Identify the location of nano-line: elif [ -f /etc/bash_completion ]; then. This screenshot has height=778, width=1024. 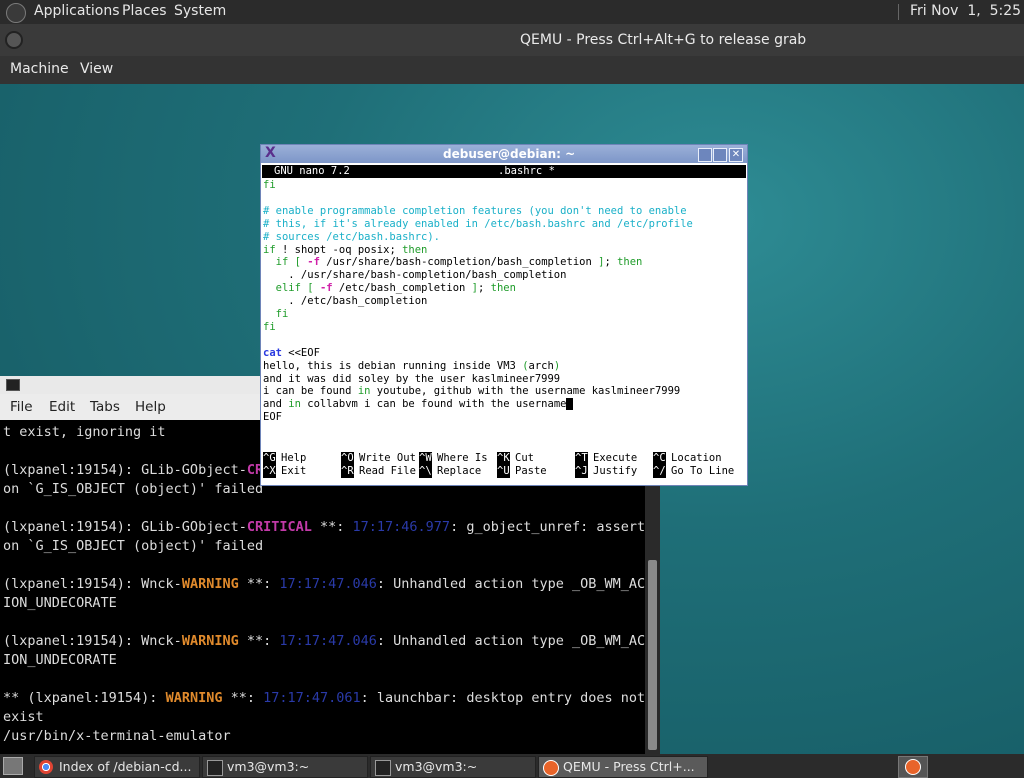
(395, 288).